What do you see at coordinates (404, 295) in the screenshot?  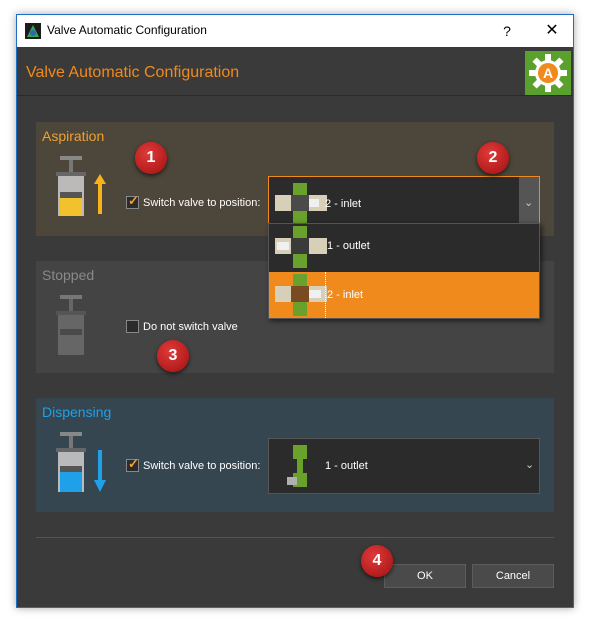 I see `dropdown-option-2-inlet: 2 - inlet` at bounding box center [404, 295].